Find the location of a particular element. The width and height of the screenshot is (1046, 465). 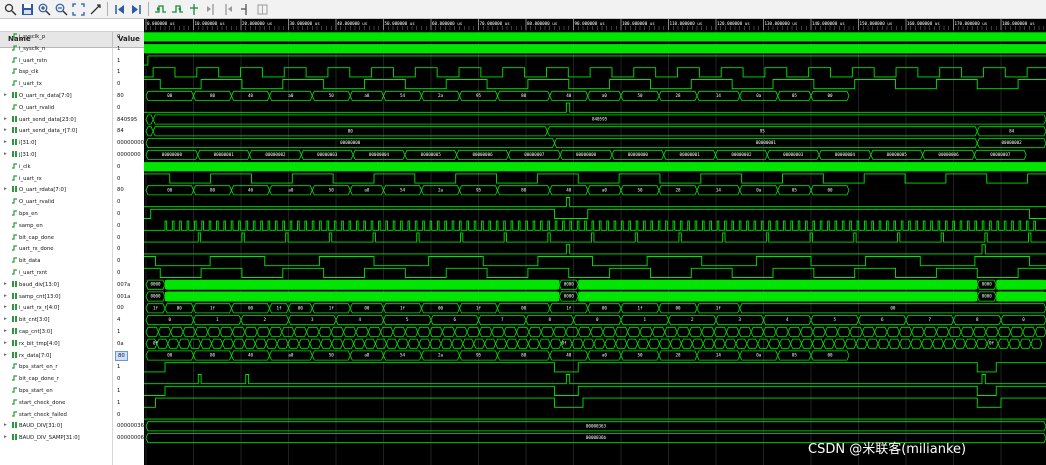

signal-row: ▸ i[31:0] 00000000 is located at coordinates (72, 143).